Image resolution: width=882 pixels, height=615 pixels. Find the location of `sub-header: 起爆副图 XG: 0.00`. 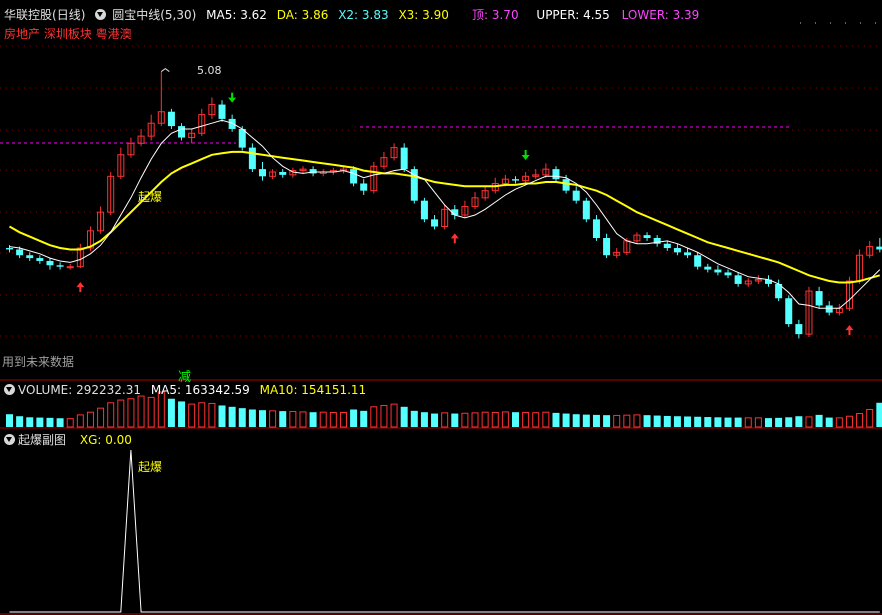

sub-header: 起爆副图 XG: 0.00 is located at coordinates (68, 439).